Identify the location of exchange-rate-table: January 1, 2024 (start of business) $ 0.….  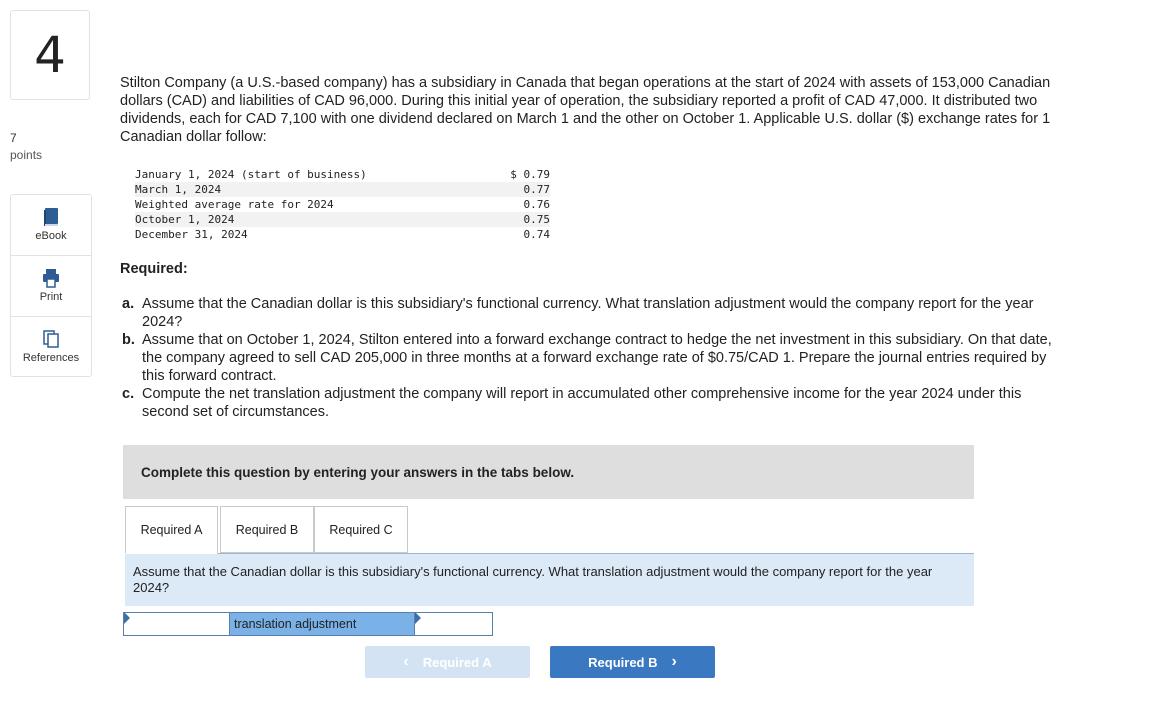
(342, 204).